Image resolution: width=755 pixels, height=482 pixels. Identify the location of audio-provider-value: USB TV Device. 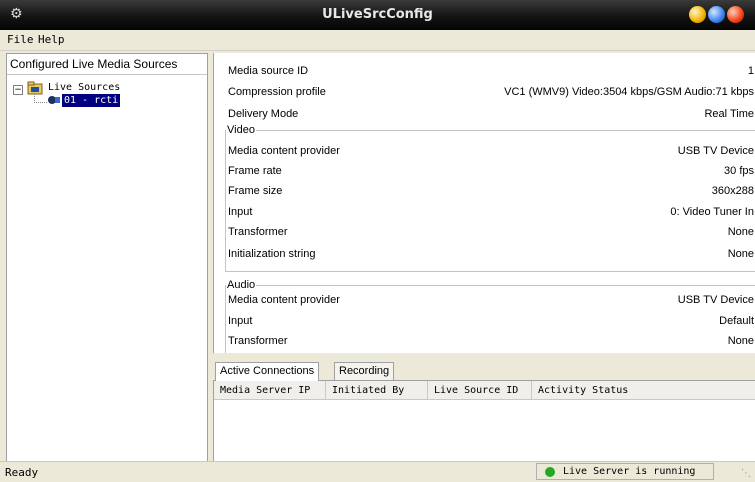
(715, 300).